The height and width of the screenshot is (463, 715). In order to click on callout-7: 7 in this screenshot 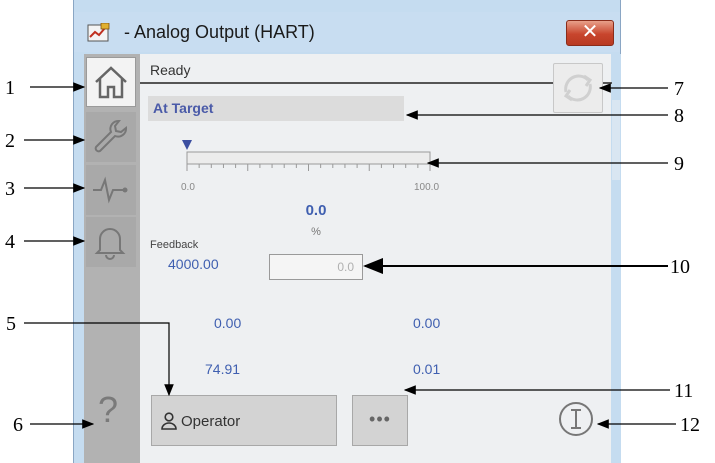, I will do `click(679, 89)`.